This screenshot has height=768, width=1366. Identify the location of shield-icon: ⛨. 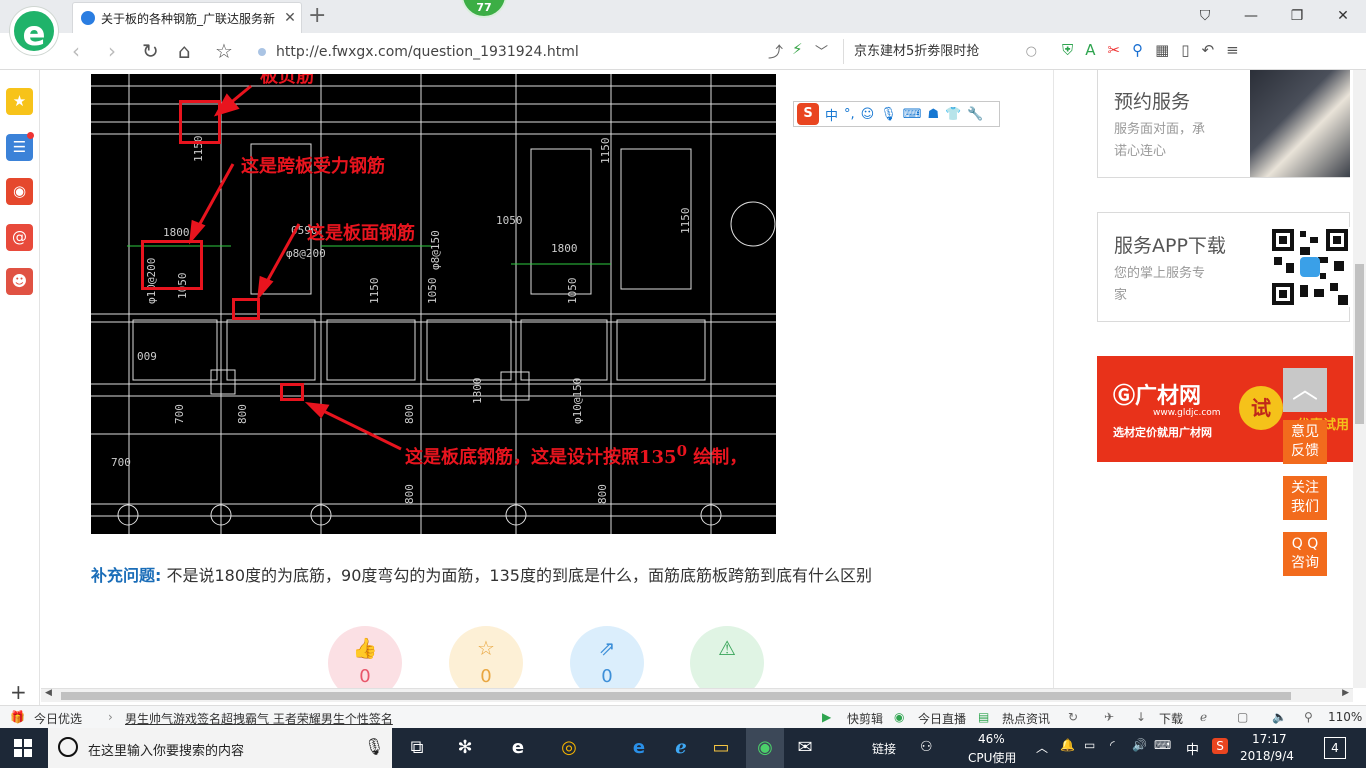
(1067, 50).